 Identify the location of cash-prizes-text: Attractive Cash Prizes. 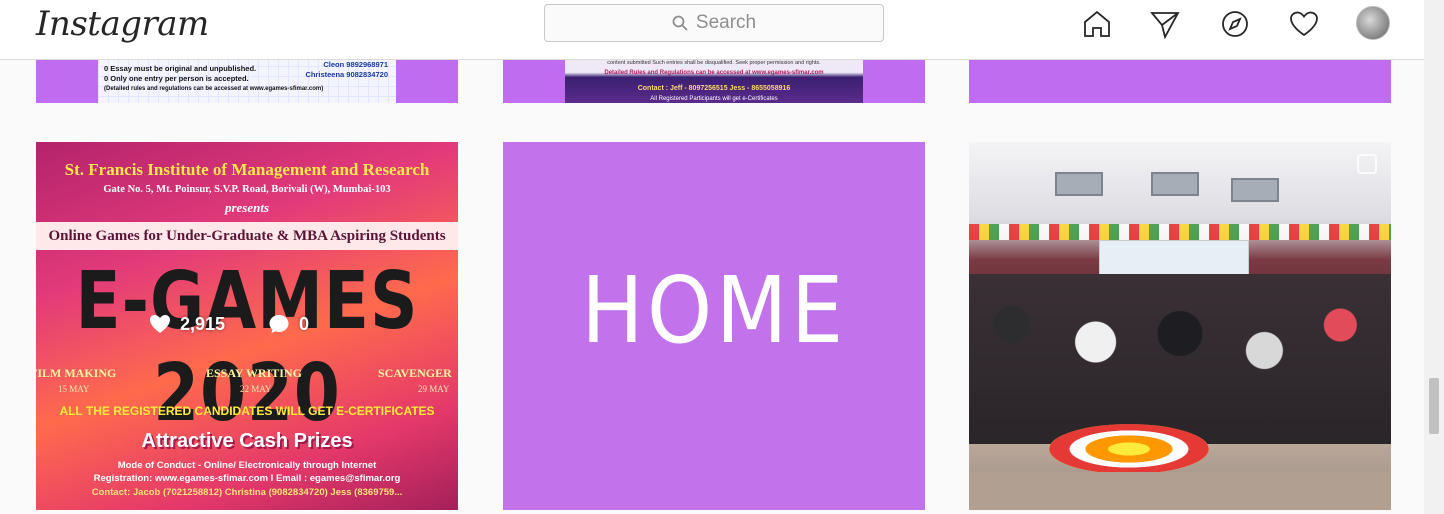
(247, 441).